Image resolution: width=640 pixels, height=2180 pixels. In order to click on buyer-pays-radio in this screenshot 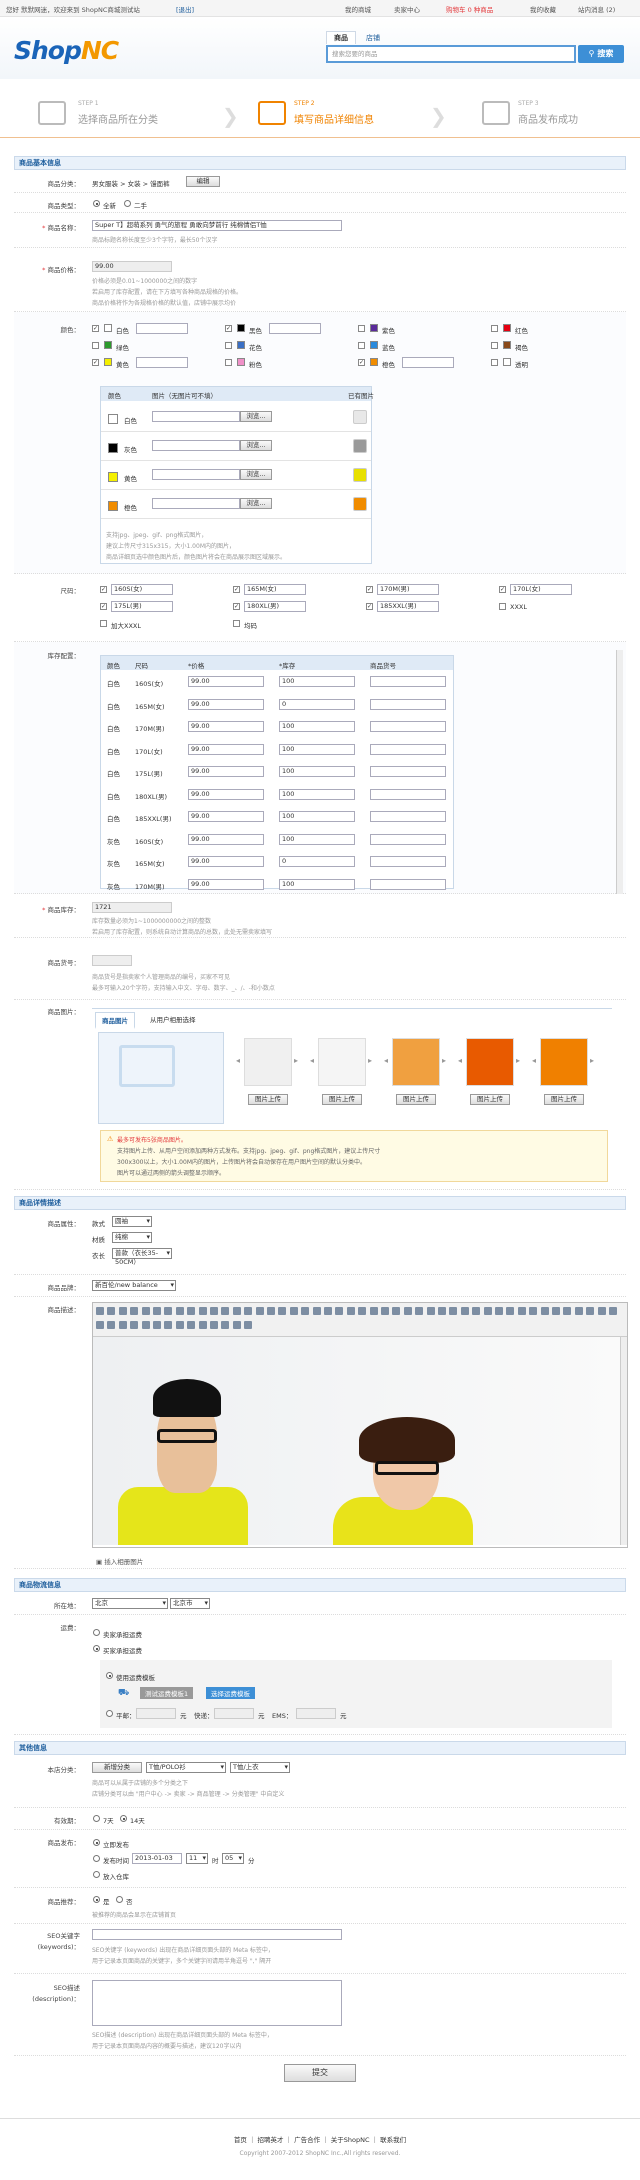, I will do `click(96, 1648)`.